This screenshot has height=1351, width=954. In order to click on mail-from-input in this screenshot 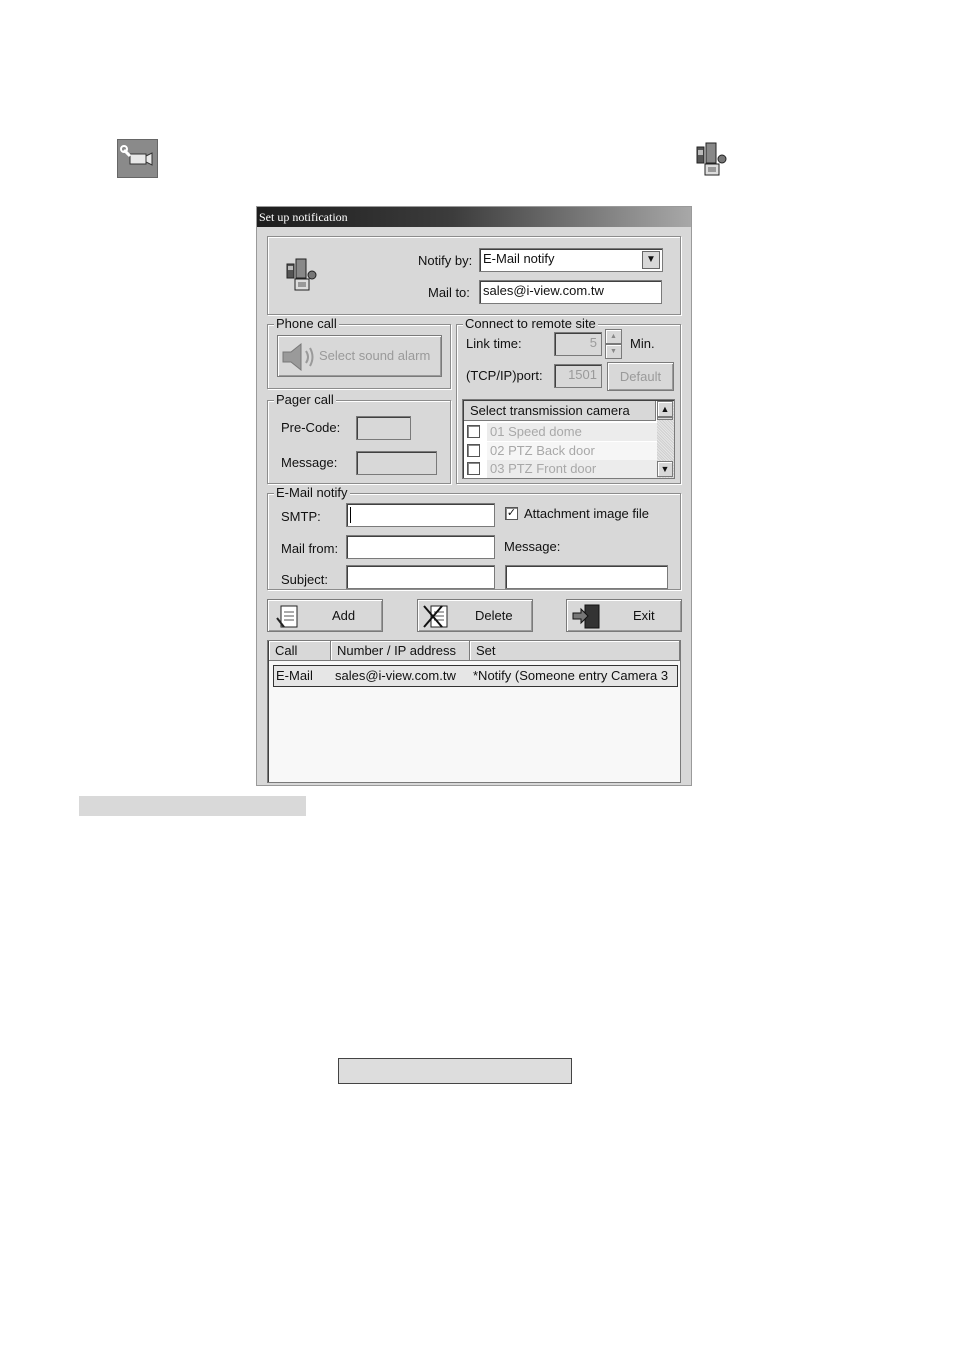, I will do `click(420, 547)`.